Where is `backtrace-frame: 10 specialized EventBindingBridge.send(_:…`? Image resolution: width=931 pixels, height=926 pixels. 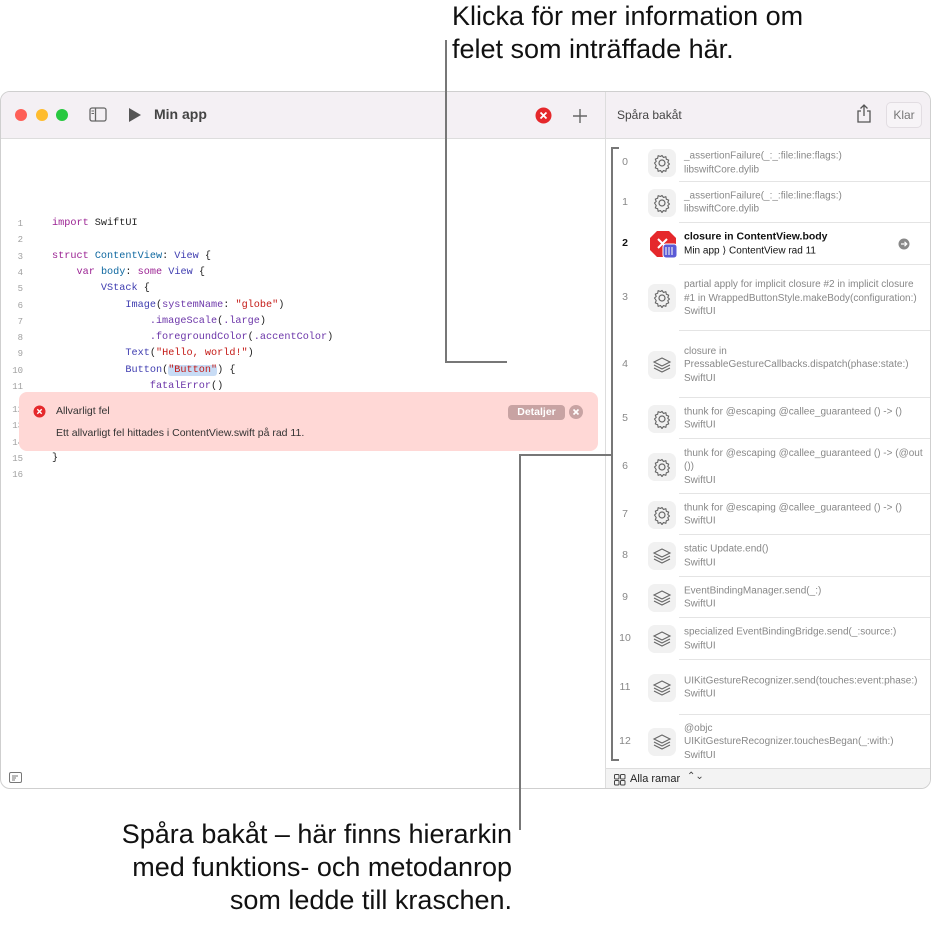 backtrace-frame: 10 specialized EventBindingBridge.send(_:… is located at coordinates (768, 639).